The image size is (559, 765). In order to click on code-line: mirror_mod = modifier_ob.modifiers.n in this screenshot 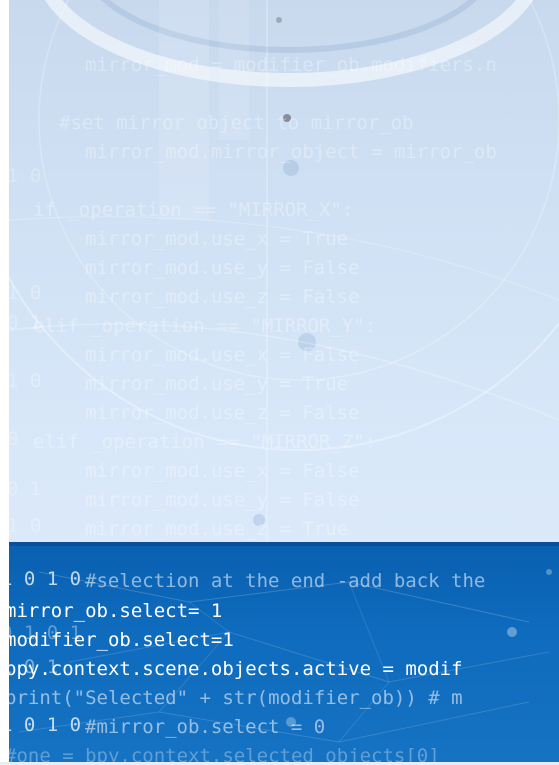, I will do `click(291, 65)`.